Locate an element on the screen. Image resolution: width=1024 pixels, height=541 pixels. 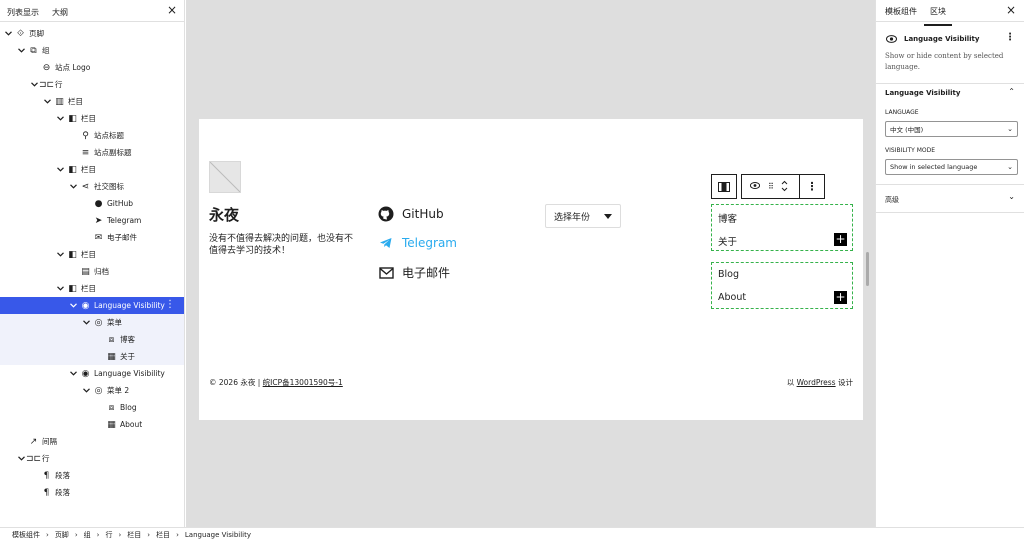
chevron-up-icon: ⌃ is located at coordinates (1011, 91).